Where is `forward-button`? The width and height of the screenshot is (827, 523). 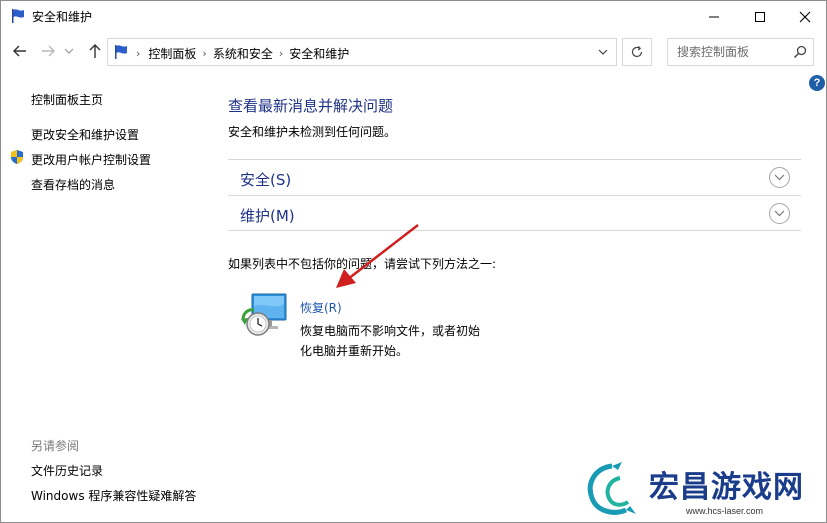 forward-button is located at coordinates (48, 51).